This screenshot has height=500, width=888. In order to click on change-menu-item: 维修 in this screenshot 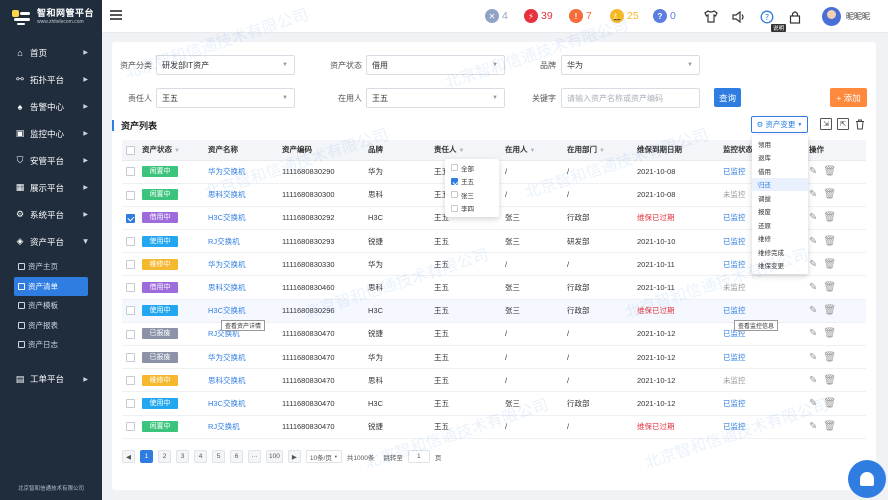, I will do `click(780, 239)`.